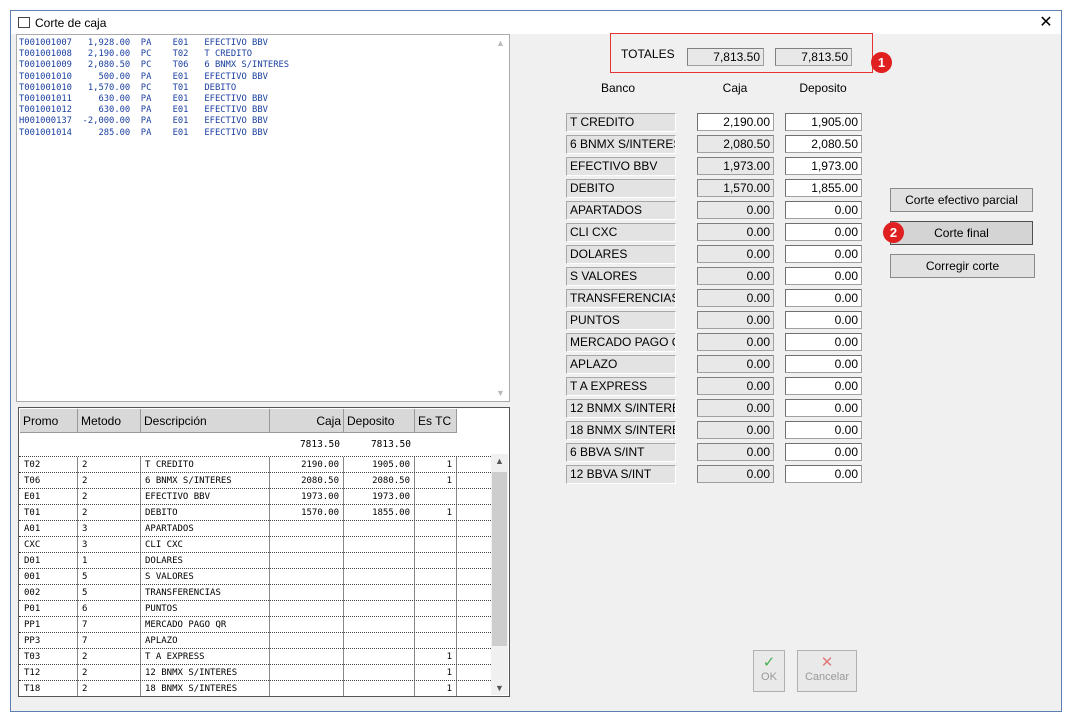 The image size is (1070, 719). What do you see at coordinates (205, 593) in the screenshot?
I see `cell-descripcion: TRANSFERENCIAS` at bounding box center [205, 593].